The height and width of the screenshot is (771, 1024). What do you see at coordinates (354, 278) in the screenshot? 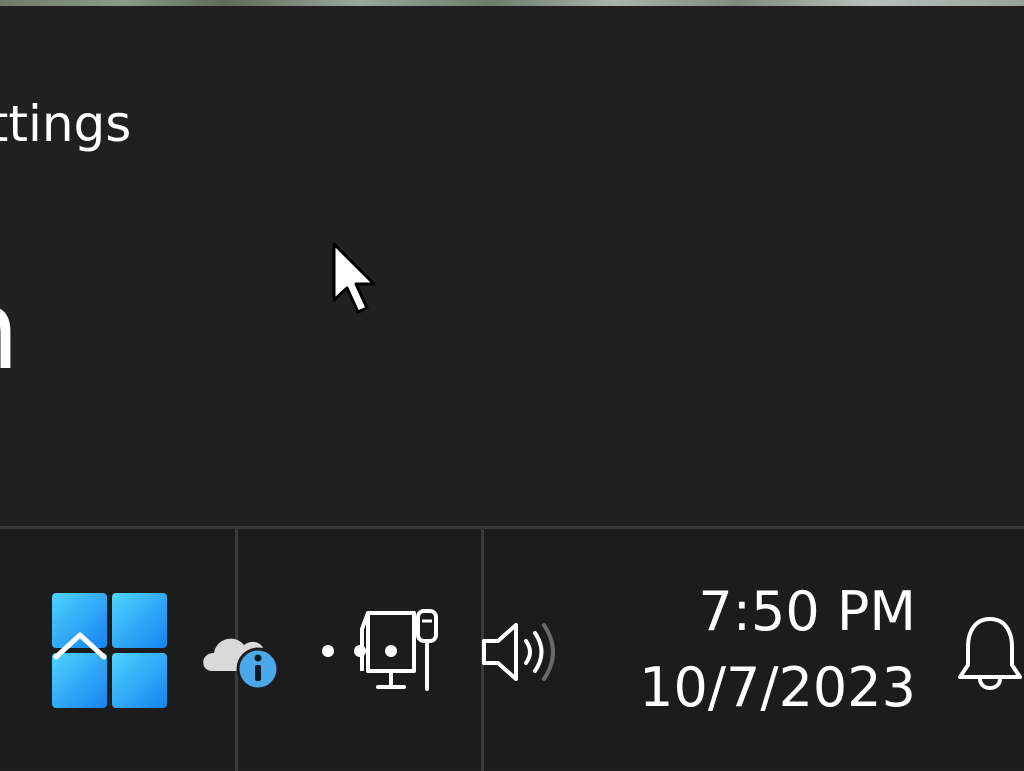
I see `mouse-cursor-icon` at bounding box center [354, 278].